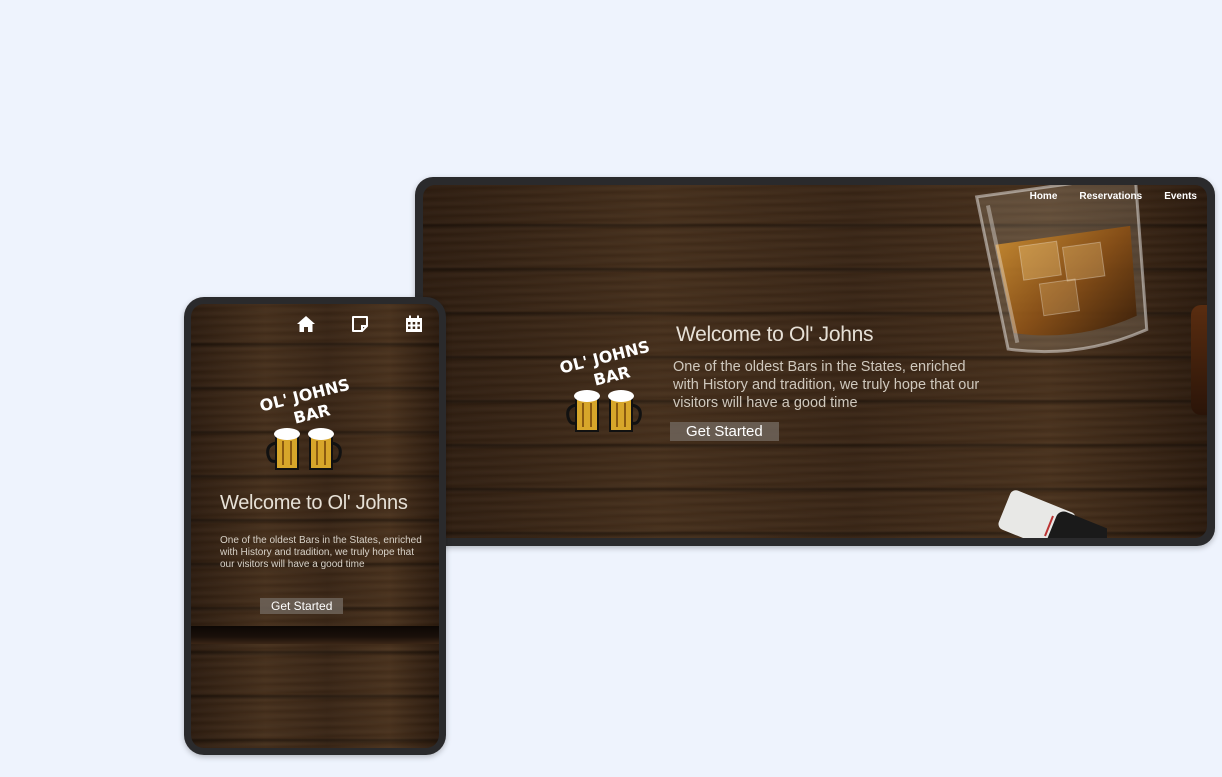 The image size is (1222, 777). Describe the element at coordinates (414, 324) in the screenshot. I see `calendar-icon` at that location.